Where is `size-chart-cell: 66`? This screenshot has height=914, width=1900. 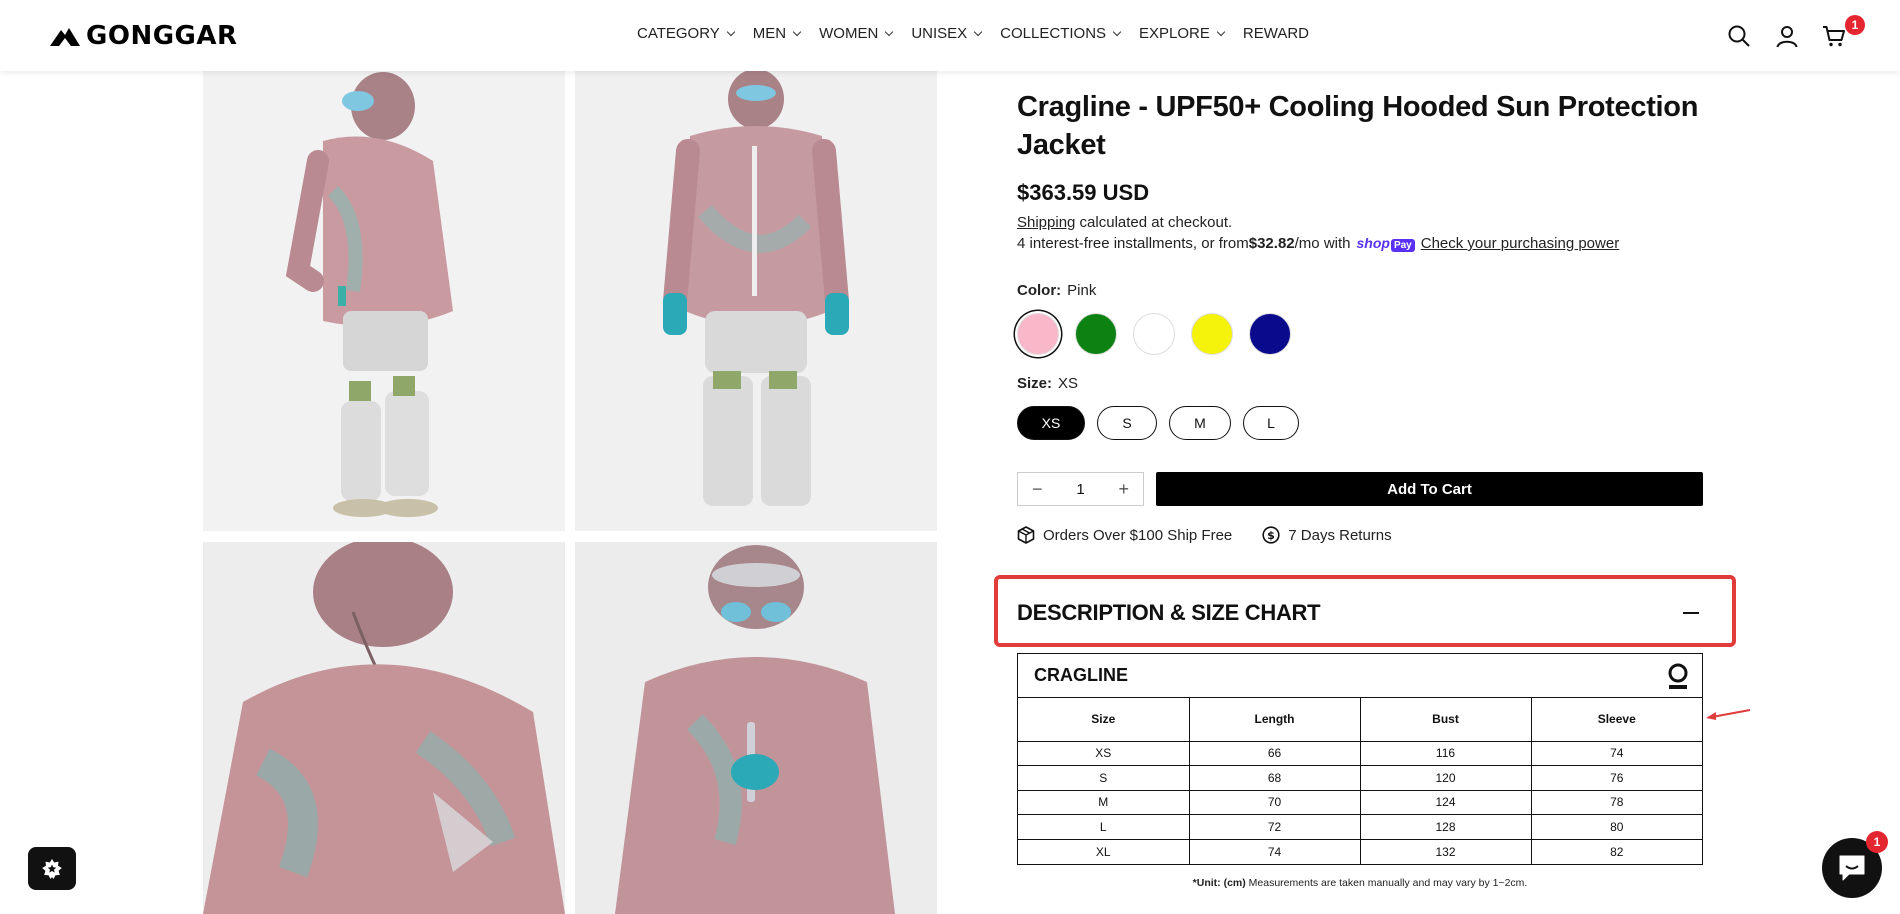 size-chart-cell: 66 is located at coordinates (1275, 754).